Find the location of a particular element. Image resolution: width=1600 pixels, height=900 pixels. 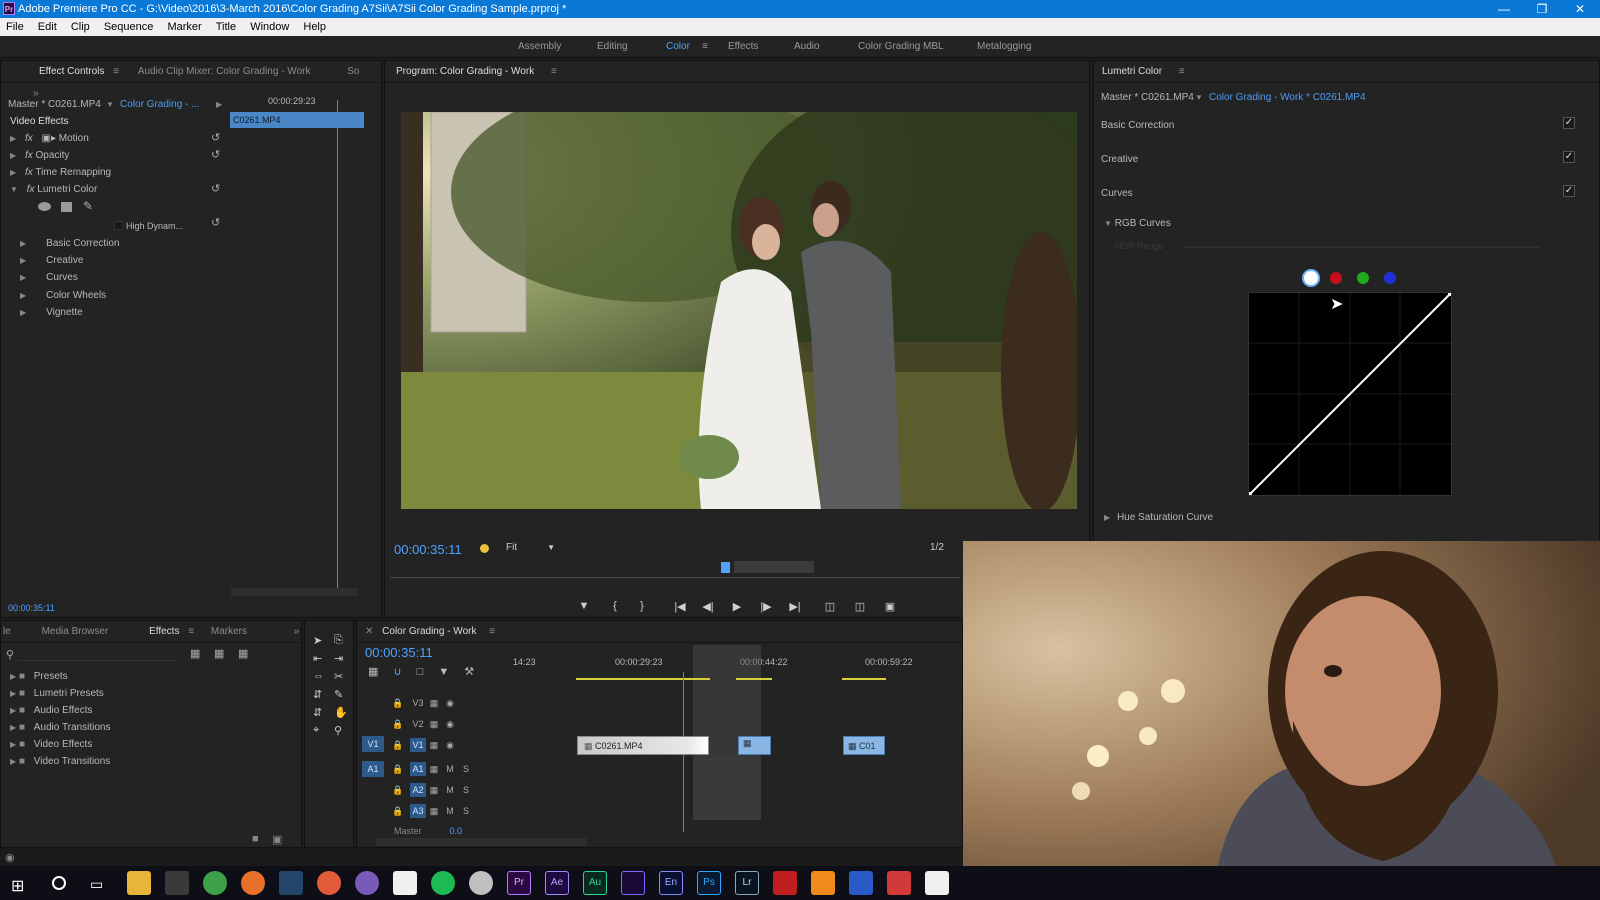

step-back-icon: ◀| is located at coordinates (708, 608).